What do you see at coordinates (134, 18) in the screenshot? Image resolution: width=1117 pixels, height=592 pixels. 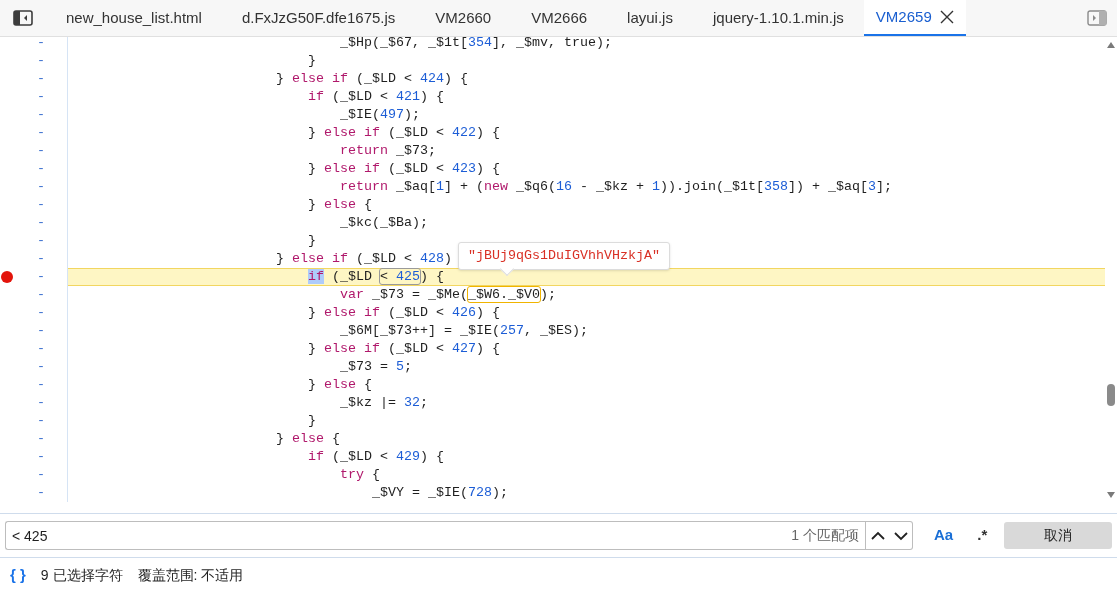 I see `file-tab: new_house_list.html` at bounding box center [134, 18].